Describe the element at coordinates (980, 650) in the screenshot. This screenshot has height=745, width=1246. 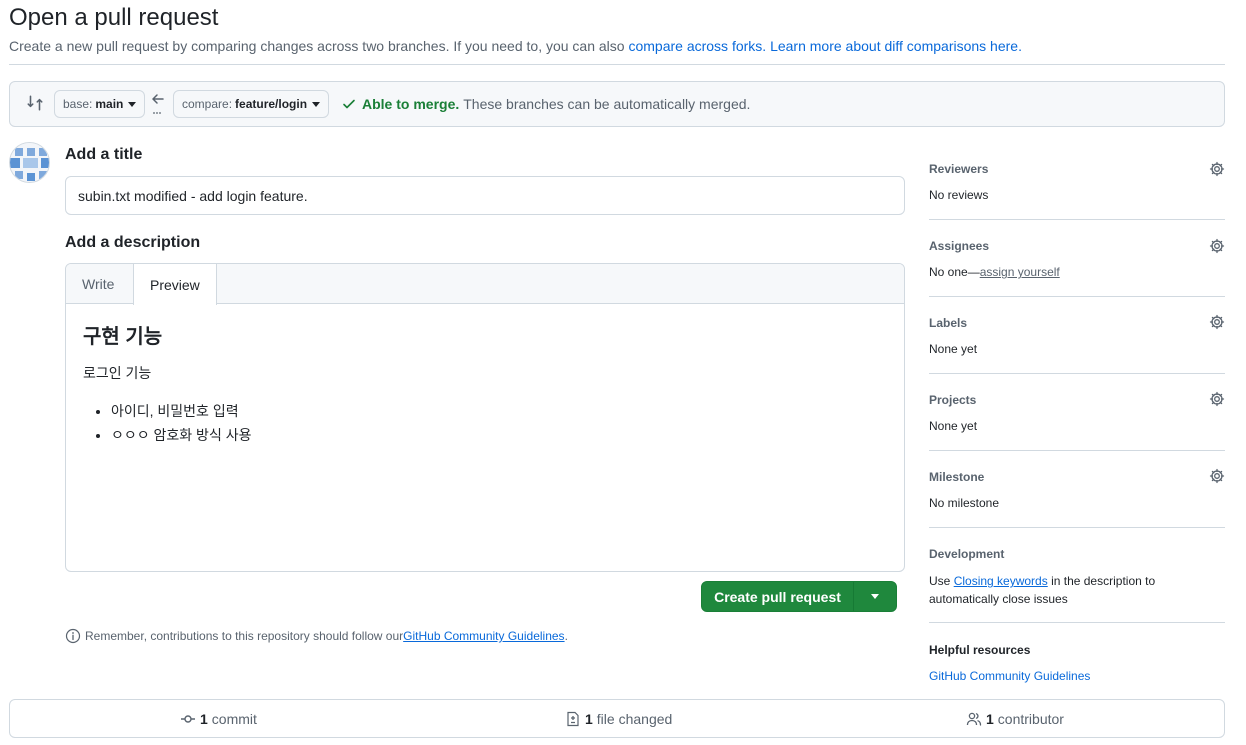
I see `resources-title: Helpful resources` at that location.